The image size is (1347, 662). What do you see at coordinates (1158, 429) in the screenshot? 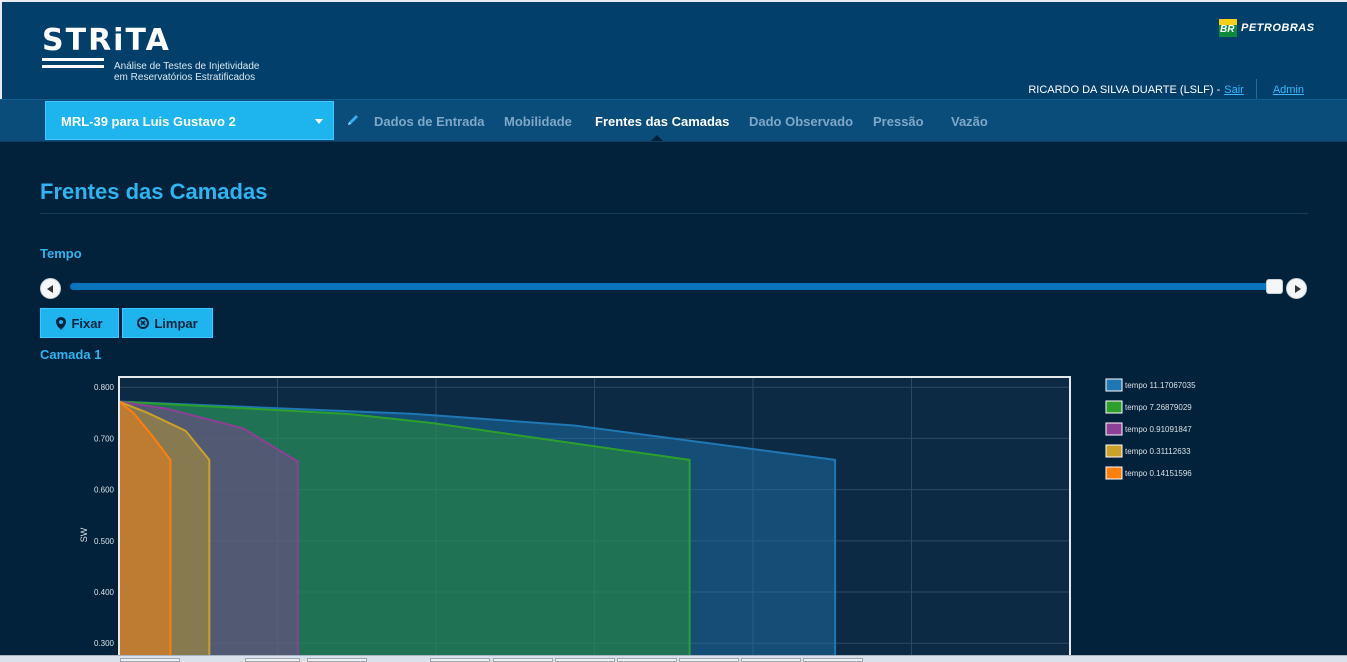
I see `legend-label: tempo 0.91091847` at bounding box center [1158, 429].